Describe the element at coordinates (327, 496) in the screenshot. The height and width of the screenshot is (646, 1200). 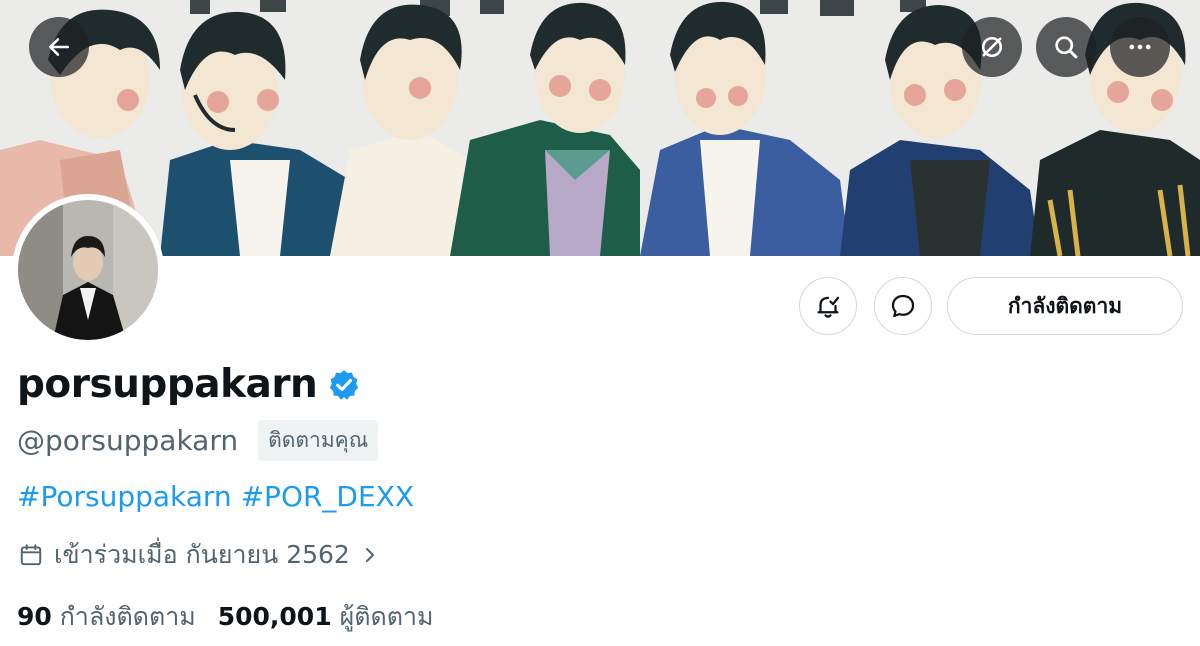
I see `hashtag-link: #POR_DEXX` at that location.